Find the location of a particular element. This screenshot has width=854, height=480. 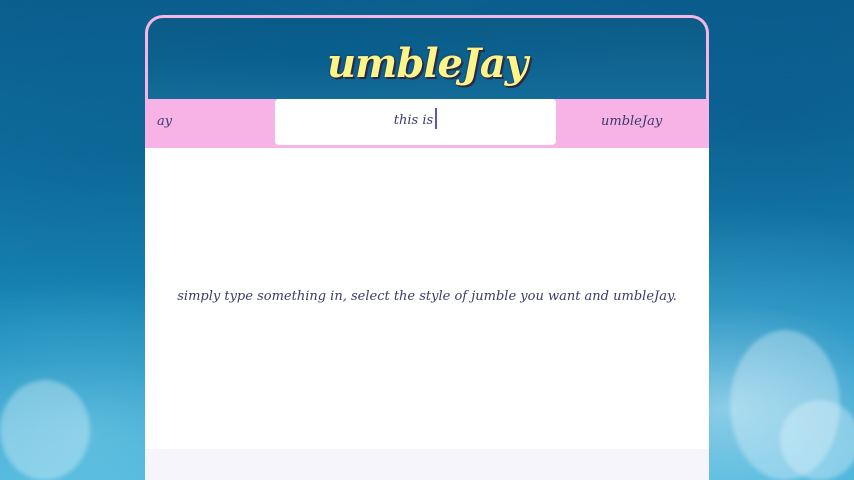

footer-strip is located at coordinates (427, 464).